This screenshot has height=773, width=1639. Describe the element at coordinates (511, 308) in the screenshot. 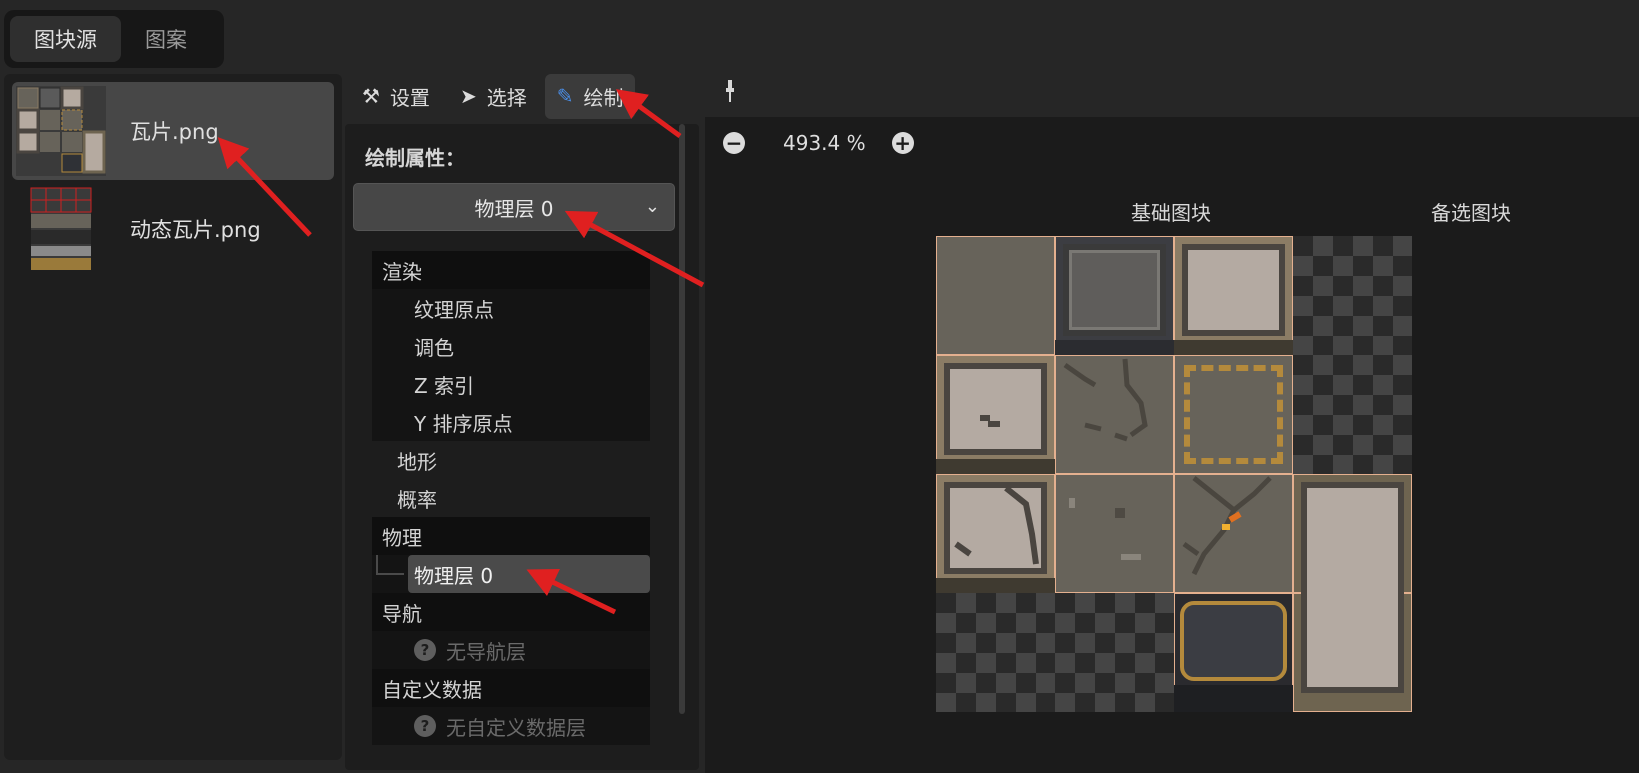

I see `tree-item-texture-origin: 纹理原点` at that location.